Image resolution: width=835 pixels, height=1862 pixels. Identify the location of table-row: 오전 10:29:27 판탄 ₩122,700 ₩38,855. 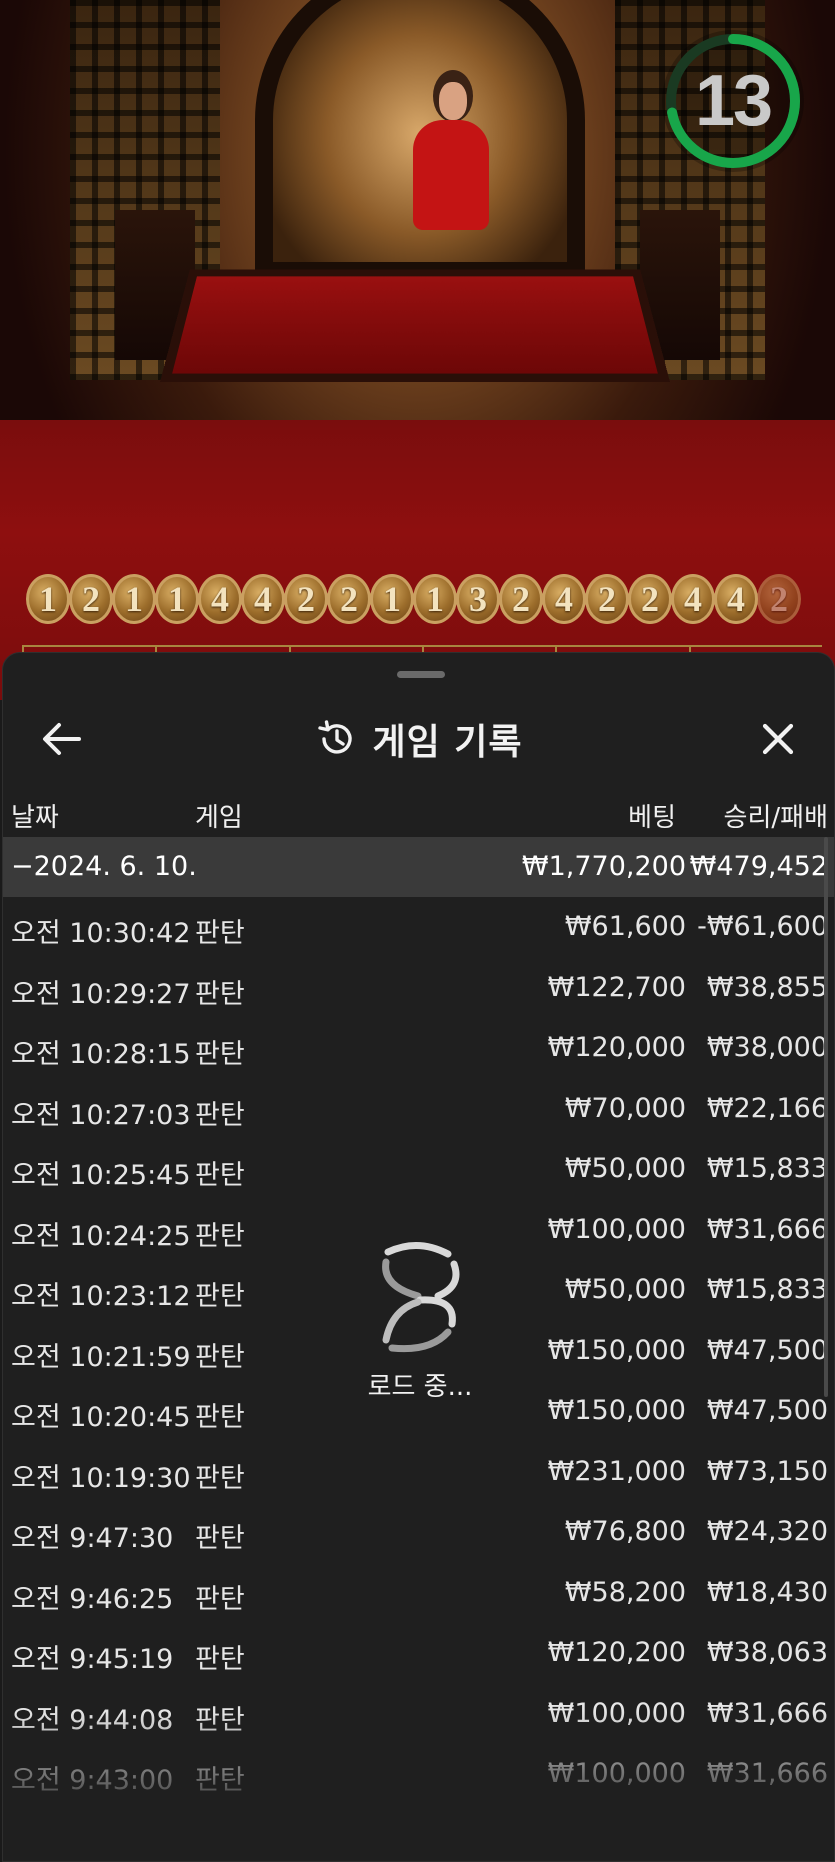
(418, 988).